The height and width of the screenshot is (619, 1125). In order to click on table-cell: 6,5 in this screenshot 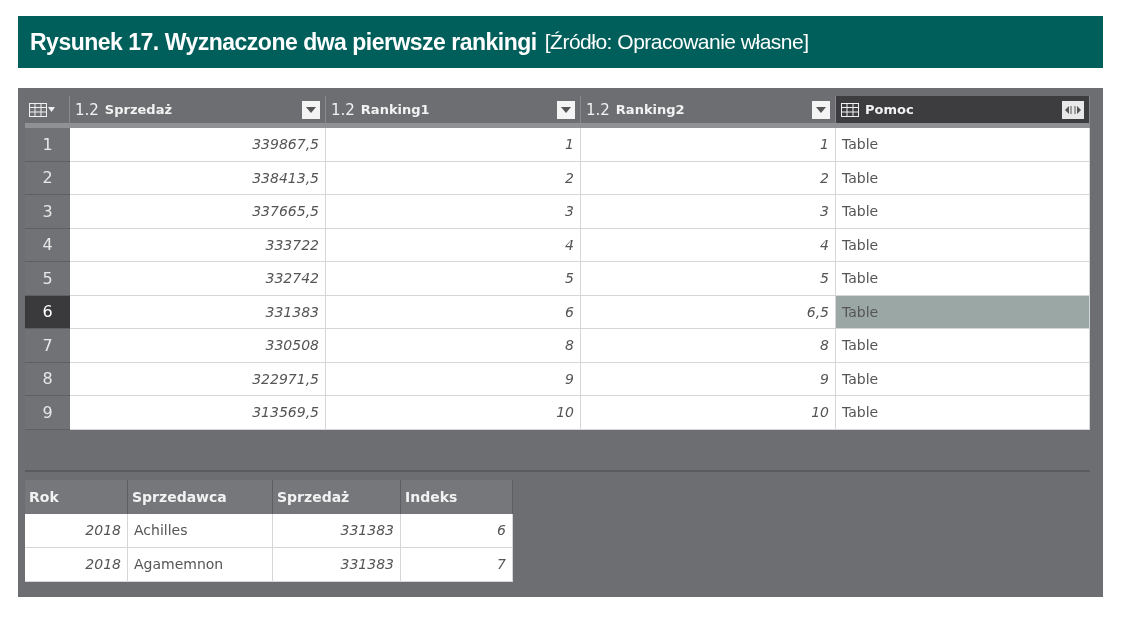, I will do `click(708, 312)`.